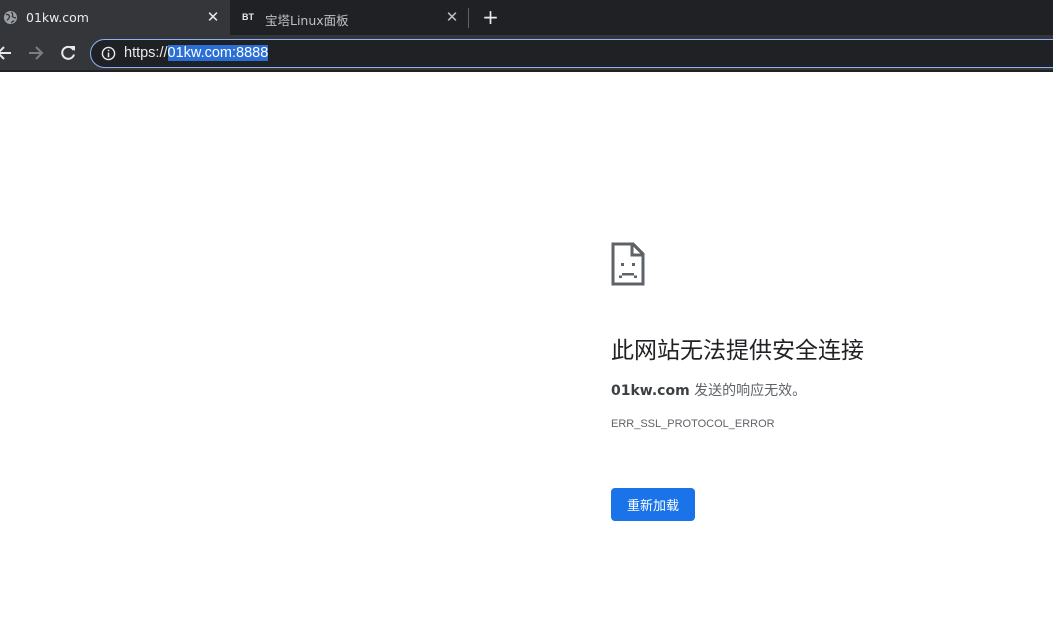 The height and width of the screenshot is (639, 1053). Describe the element at coordinates (307, 20) in the screenshot. I see `tab-title: 宝塔Linux面板` at that location.